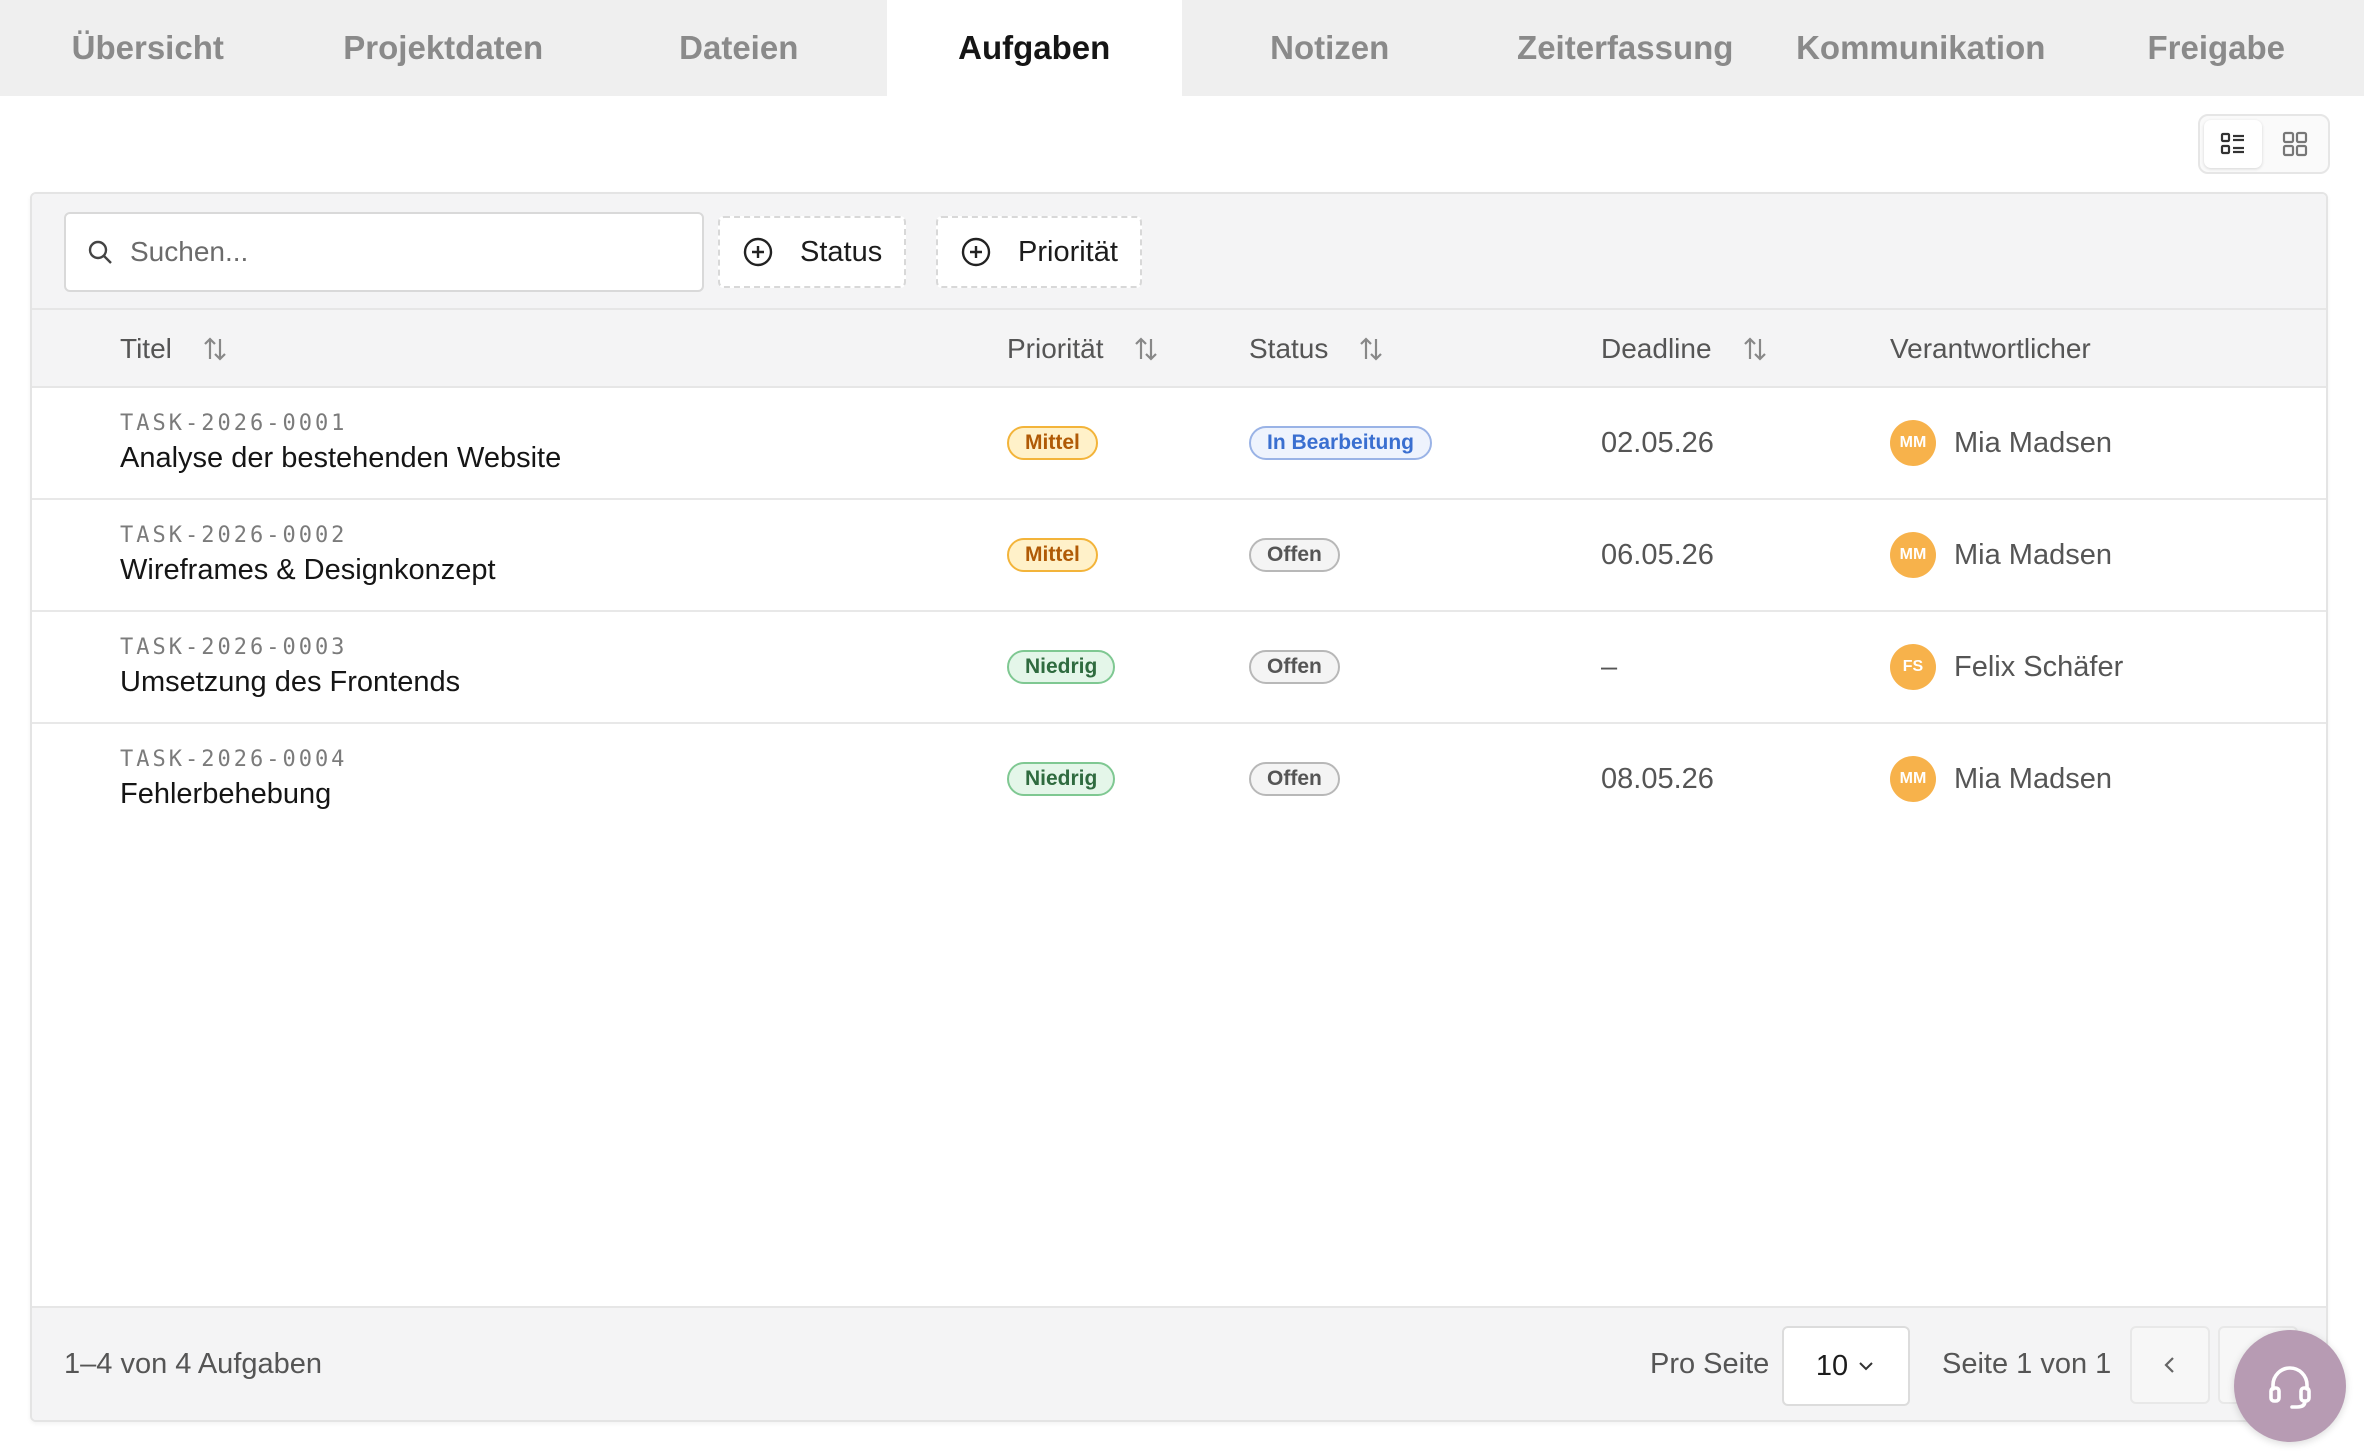 The width and height of the screenshot is (2364, 1456). What do you see at coordinates (1626, 48) in the screenshot?
I see `tab-zeiterfassung: Zeiterfassung` at bounding box center [1626, 48].